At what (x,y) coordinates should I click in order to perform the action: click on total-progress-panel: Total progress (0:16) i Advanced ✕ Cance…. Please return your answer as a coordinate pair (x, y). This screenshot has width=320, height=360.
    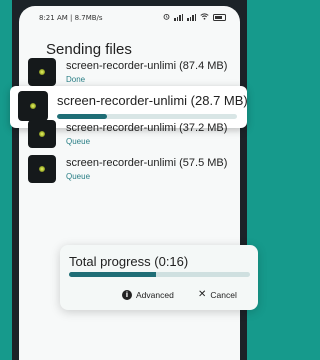
    Looking at the image, I should click on (159, 277).